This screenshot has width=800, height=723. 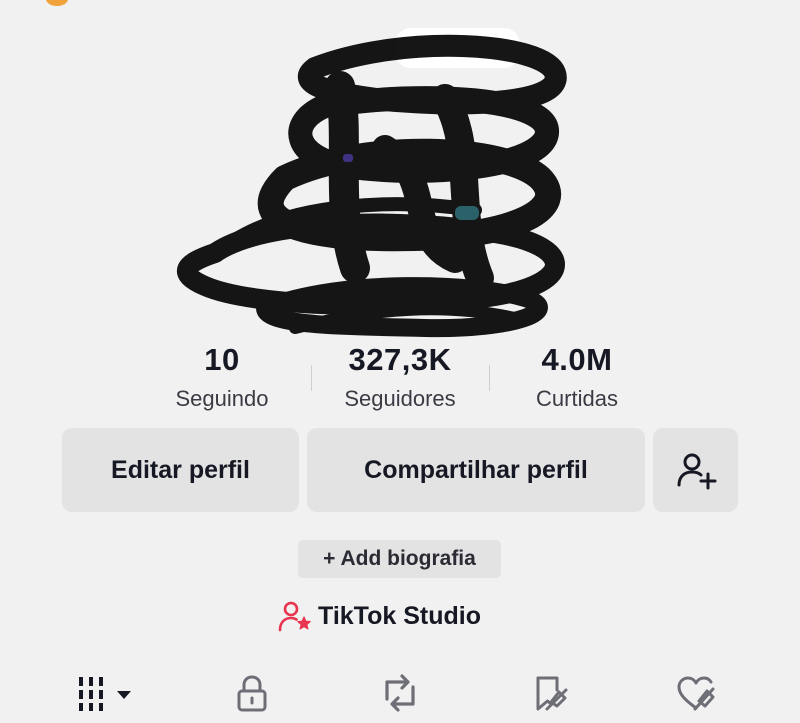 What do you see at coordinates (400, 359) in the screenshot?
I see `followers-count: 327,3K` at bounding box center [400, 359].